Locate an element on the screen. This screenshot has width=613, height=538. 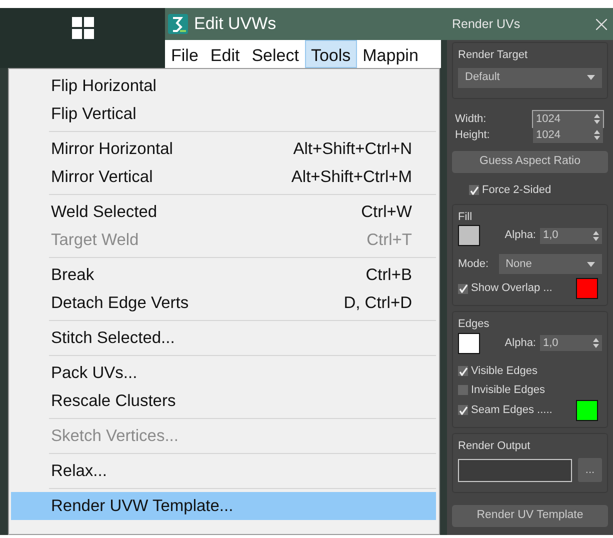
menu-item: Mirror Horizontal Alt+Shift+Ctrl+N is located at coordinates (223, 149).